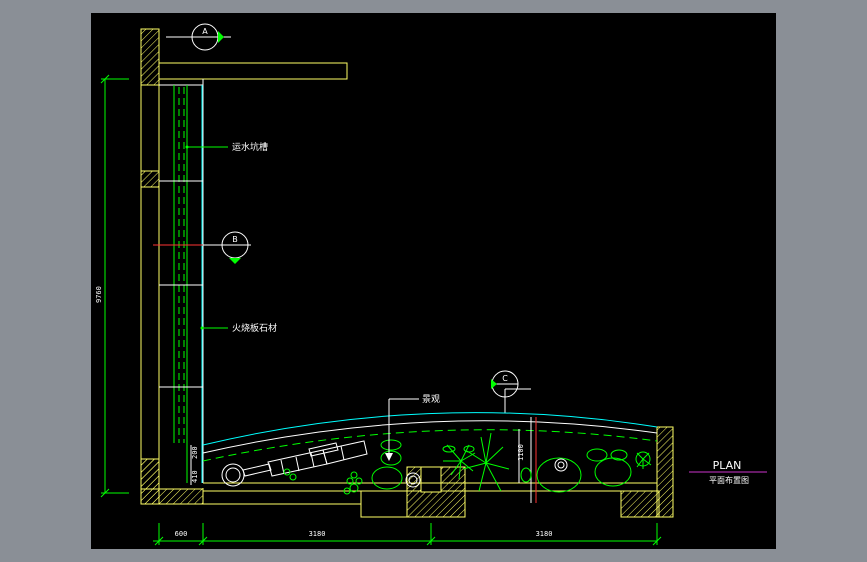 The width and height of the screenshot is (867, 562). What do you see at coordinates (184, 281) in the screenshot?
I see `drain-channel` at bounding box center [184, 281].